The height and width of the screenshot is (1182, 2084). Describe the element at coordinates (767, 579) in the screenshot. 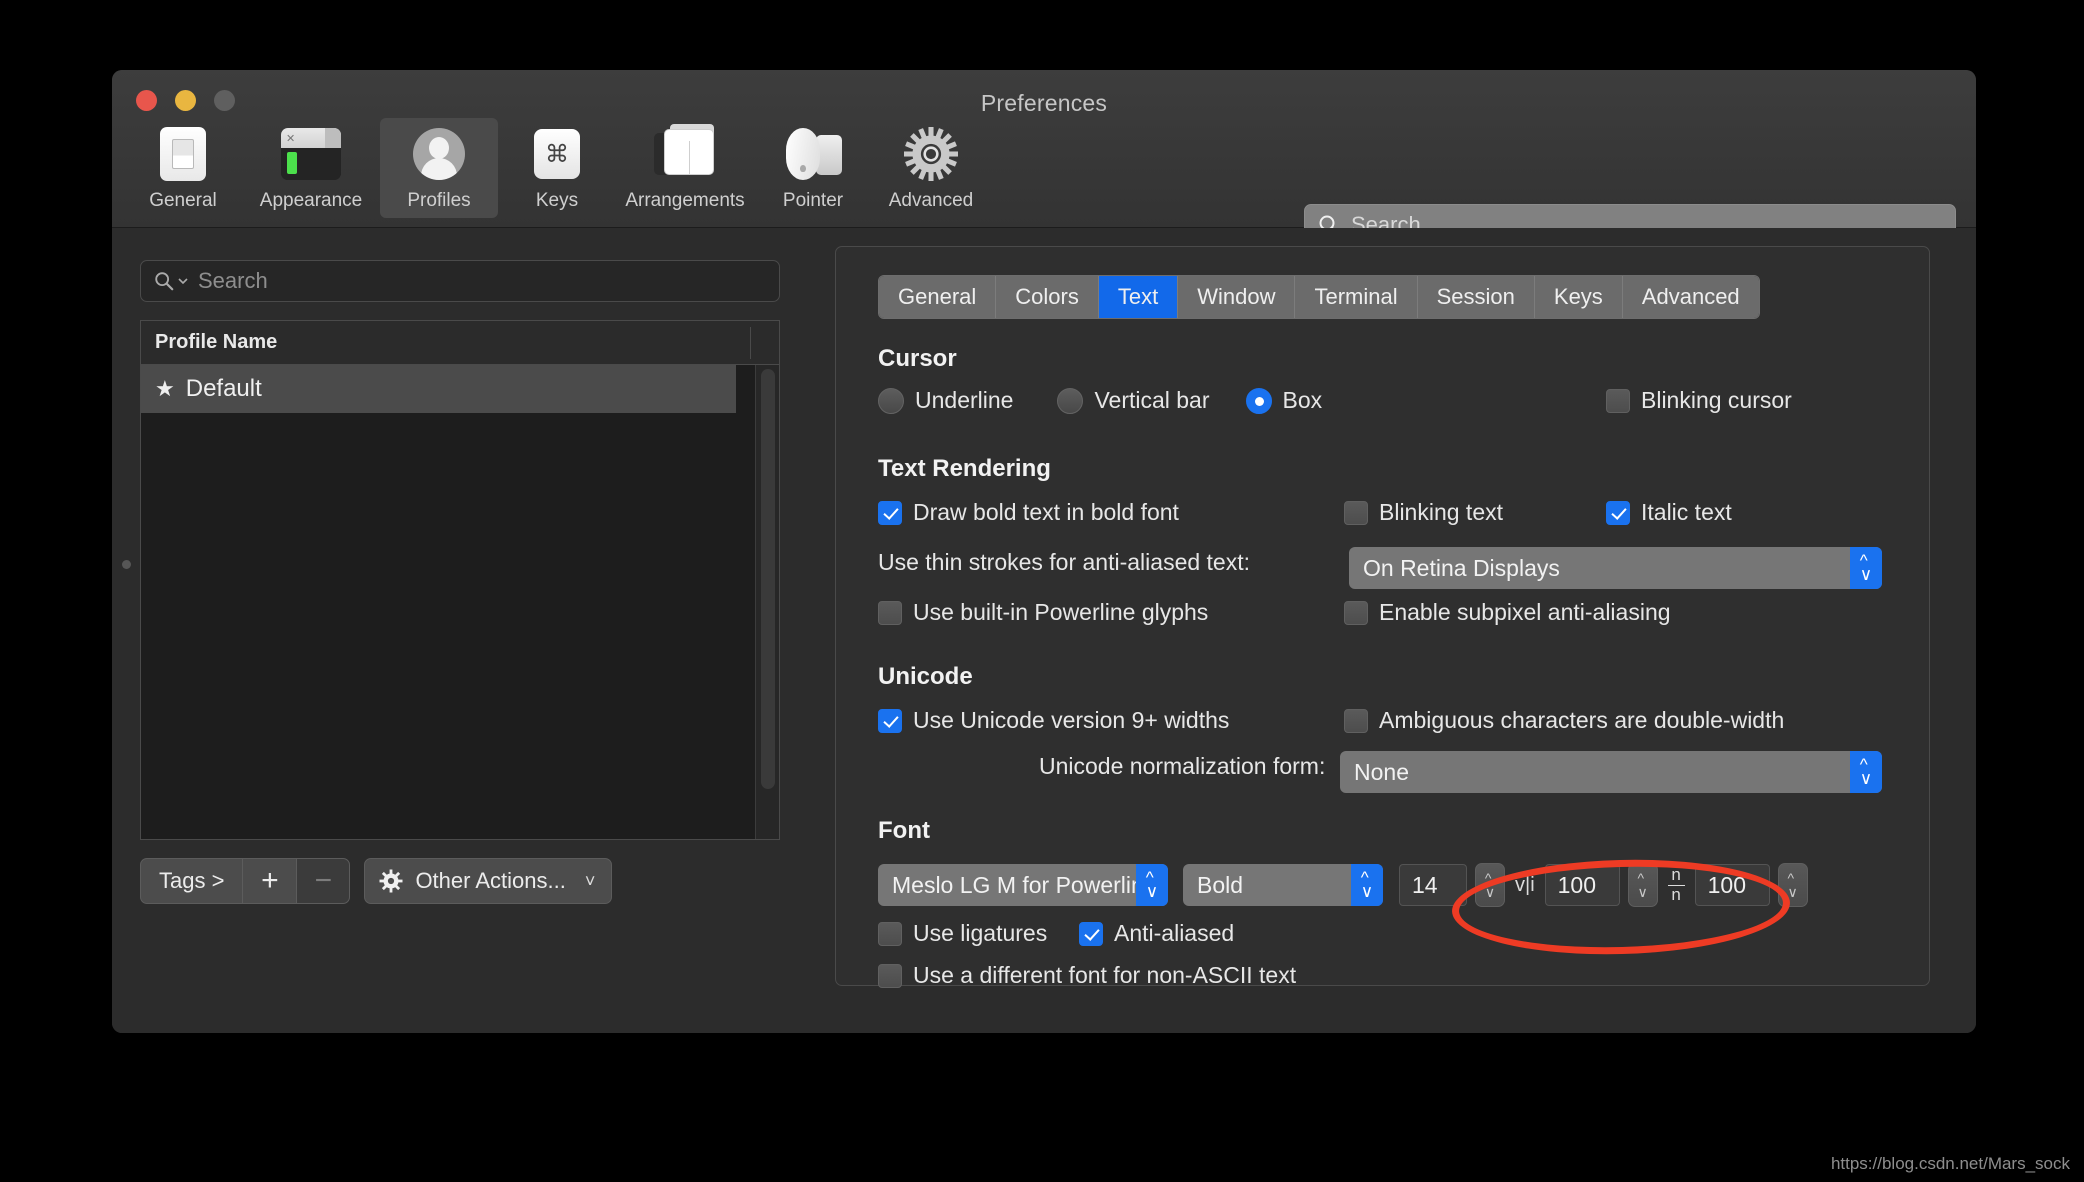

I see `scrollbar-thumb` at that location.